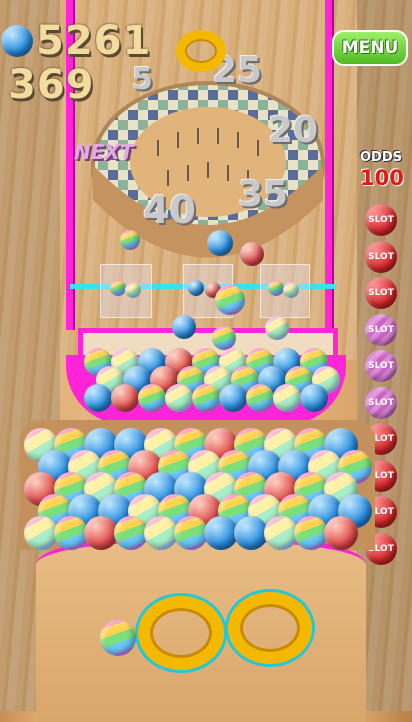  What do you see at coordinates (270, 628) in the screenshot?
I see `bottom-ring-right` at bounding box center [270, 628].